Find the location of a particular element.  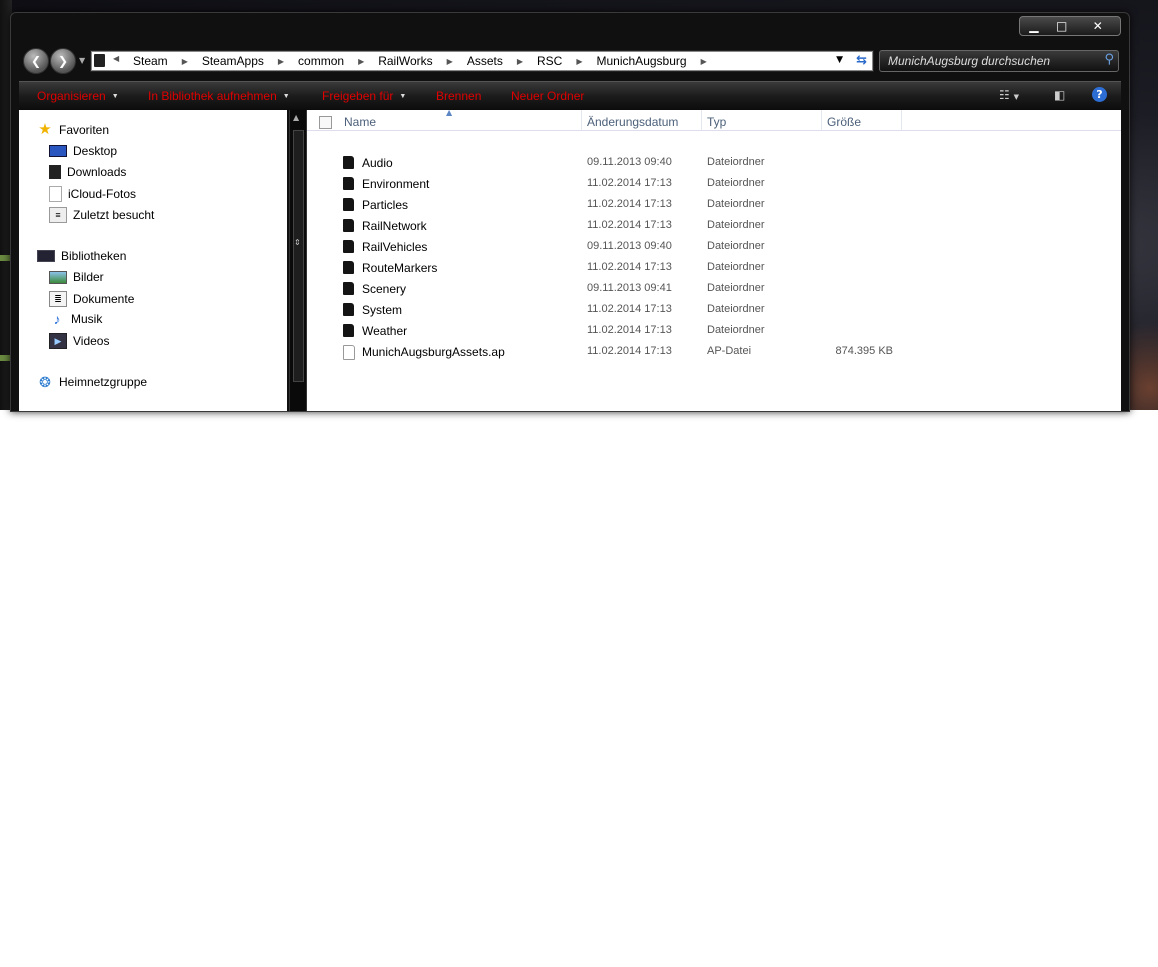

file-row: Weather 11.02.2014 17:13 Dateiordner is located at coordinates (714, 331).